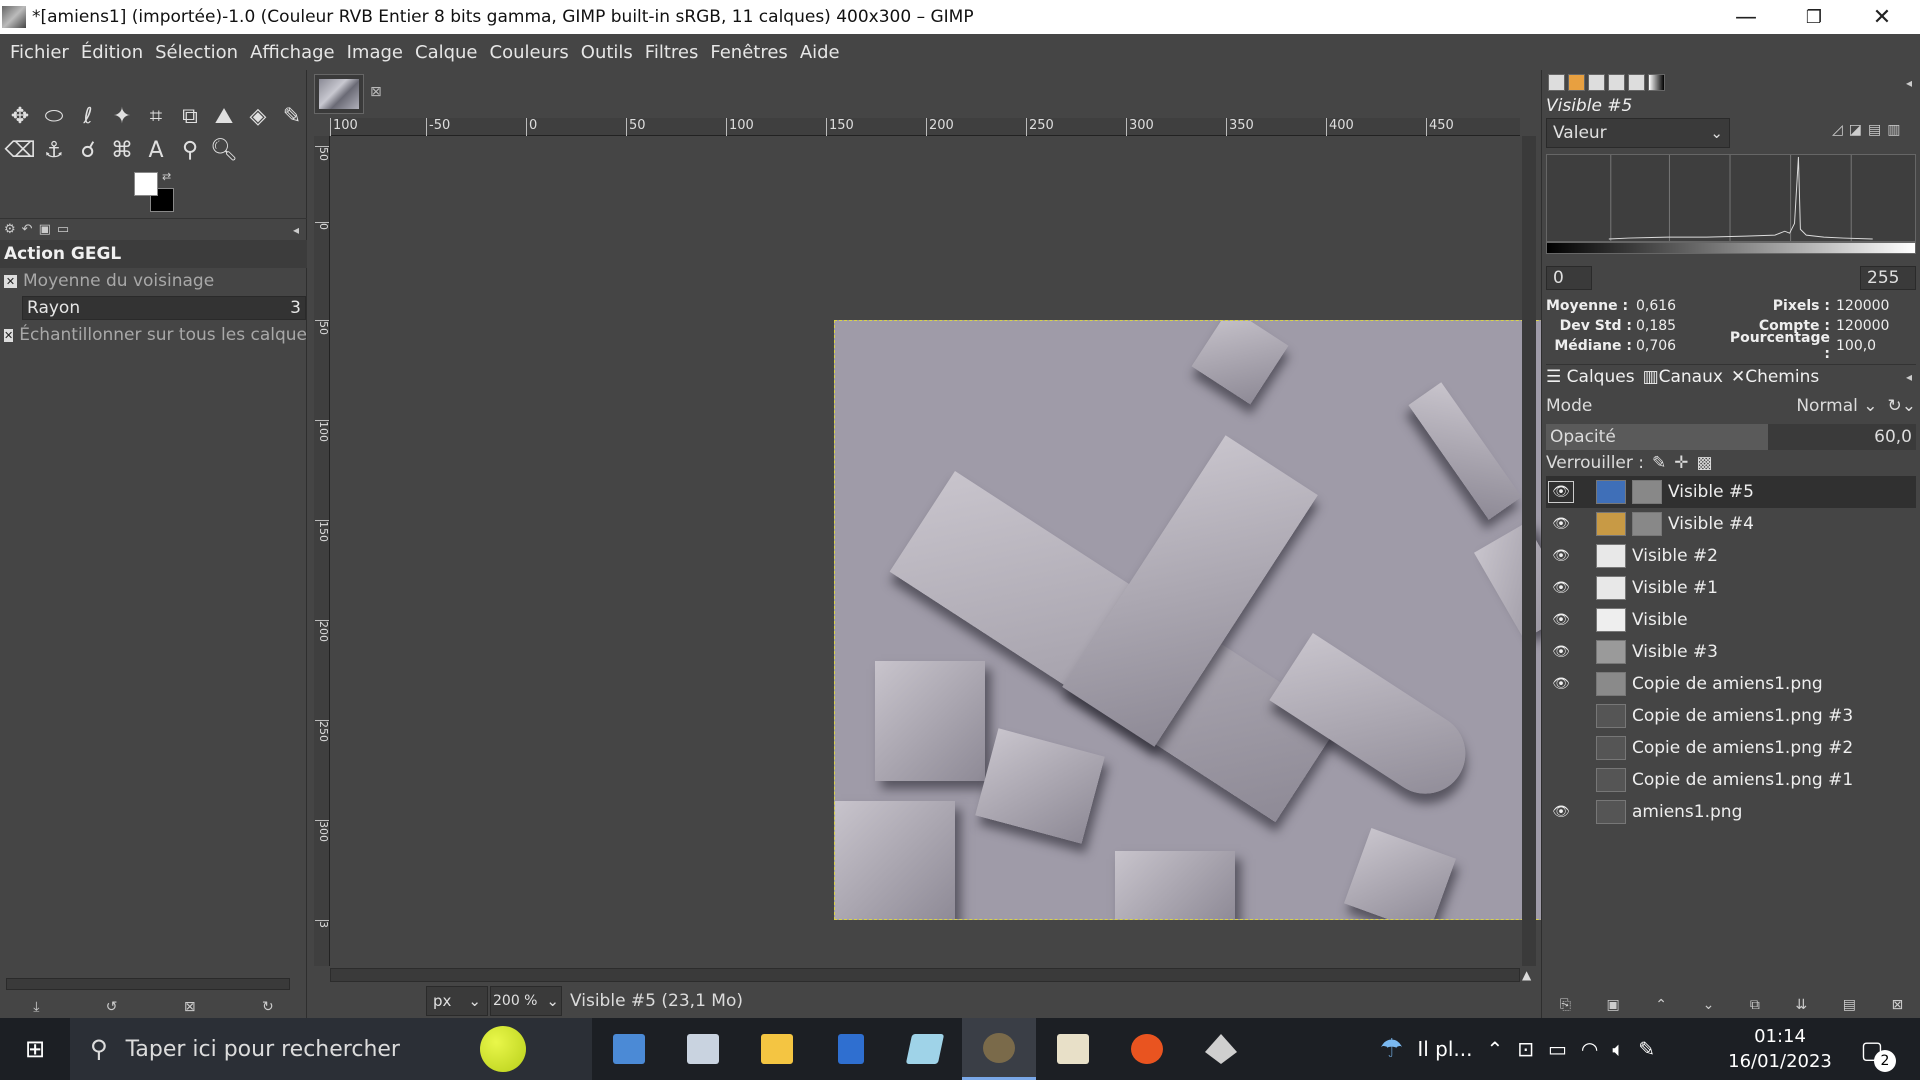  Describe the element at coordinates (1646, 1049) in the screenshot. I see `pen-icon: ✎` at that location.